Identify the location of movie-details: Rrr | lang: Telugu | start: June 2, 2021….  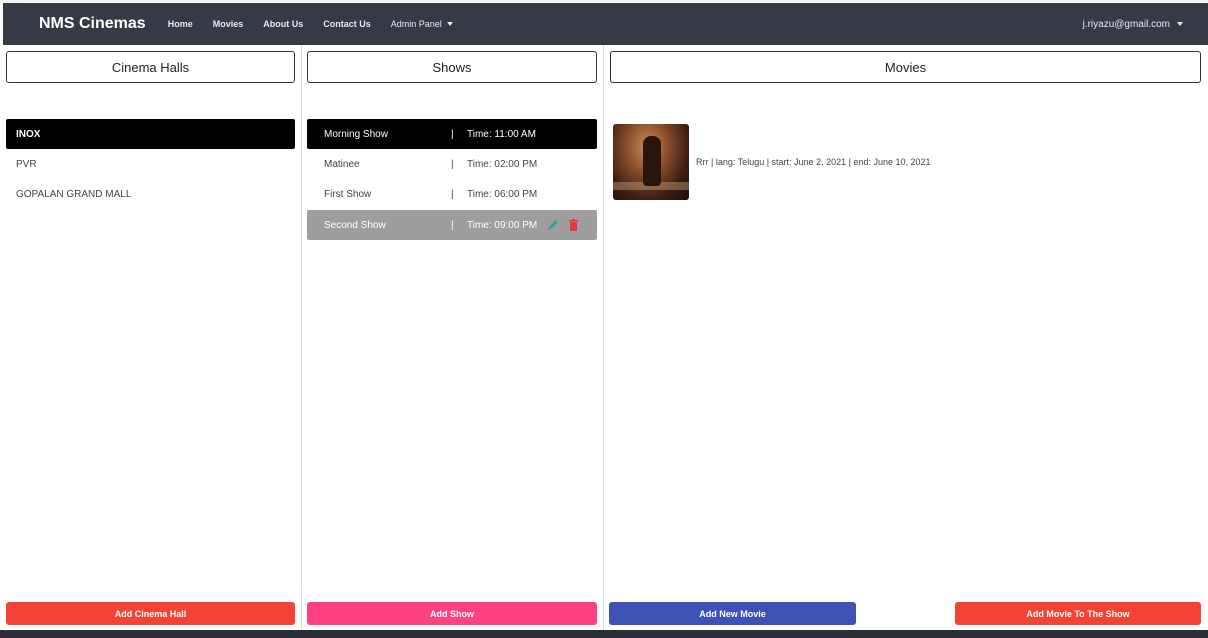
(813, 162).